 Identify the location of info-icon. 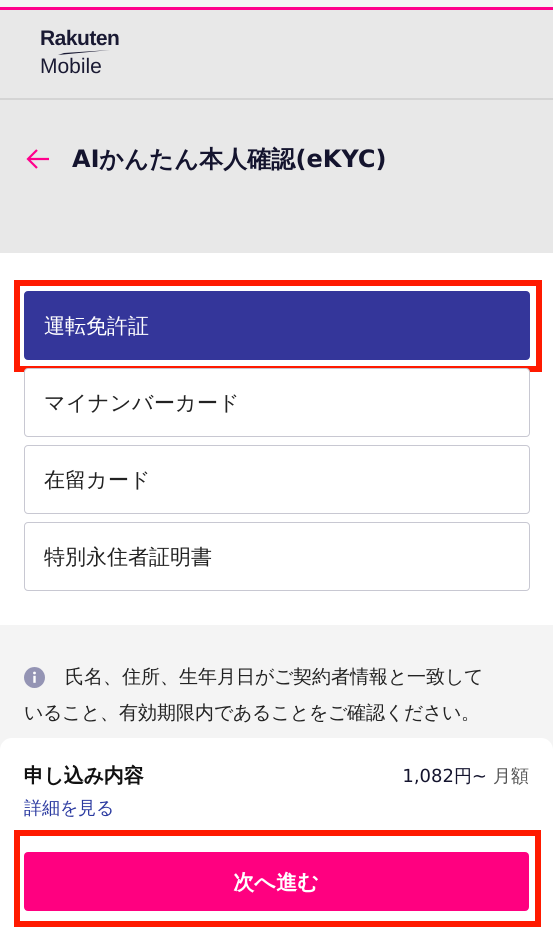
(34, 677).